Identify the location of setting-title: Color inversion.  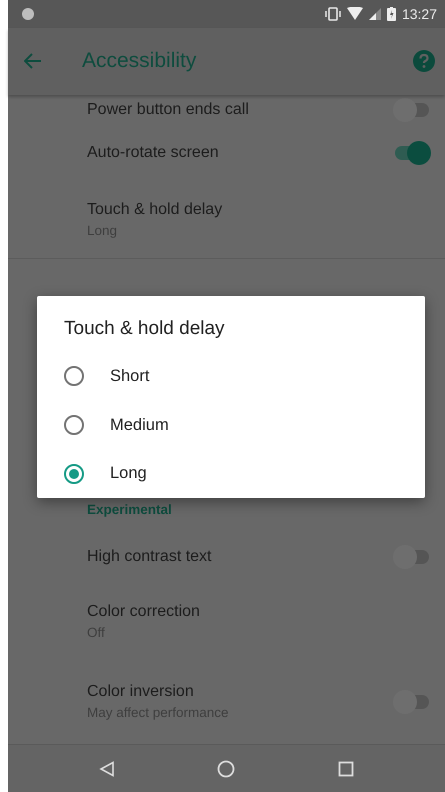
(141, 692).